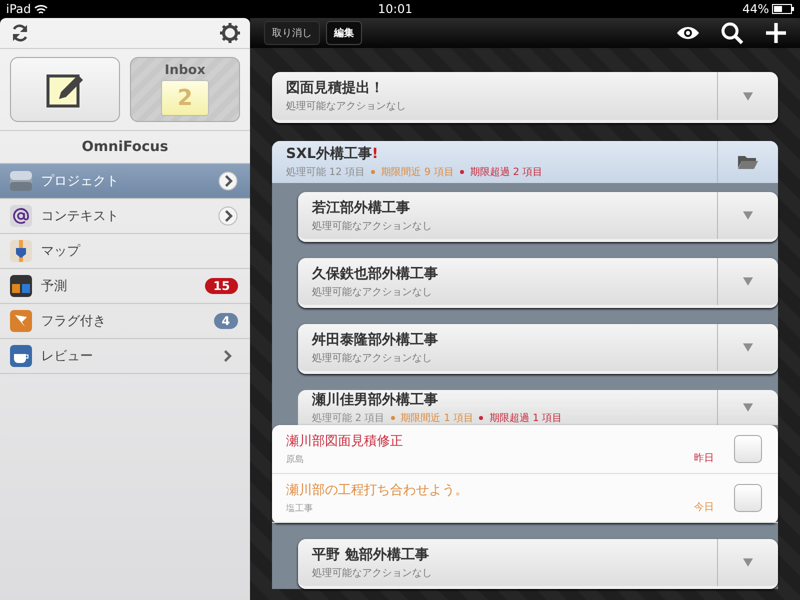 This screenshot has width=800, height=600. I want to click on count-text: 期限超過 2 項目, so click(506, 172).